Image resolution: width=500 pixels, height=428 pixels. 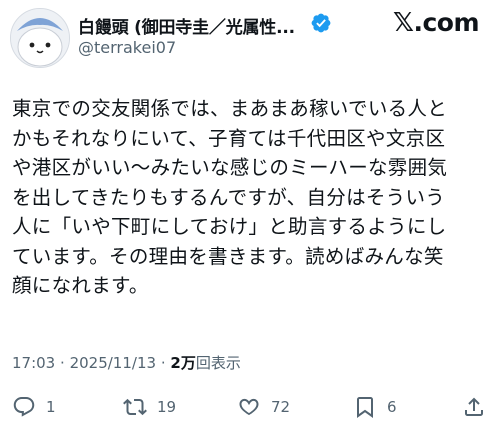 What do you see at coordinates (229, 226) in the screenshot?
I see `post-text-line: 人に「いや下町にしておけ」と助言するようにし` at bounding box center [229, 226].